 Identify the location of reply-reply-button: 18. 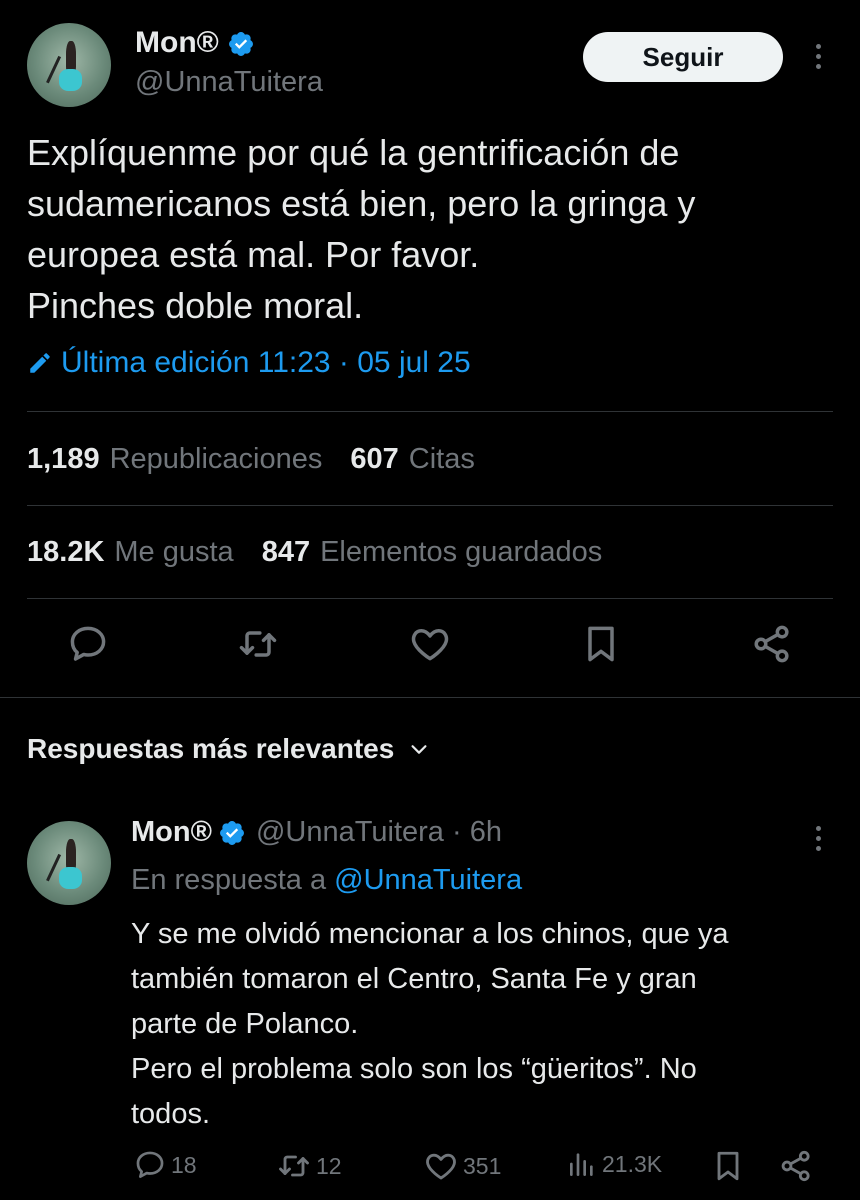
(165, 1165).